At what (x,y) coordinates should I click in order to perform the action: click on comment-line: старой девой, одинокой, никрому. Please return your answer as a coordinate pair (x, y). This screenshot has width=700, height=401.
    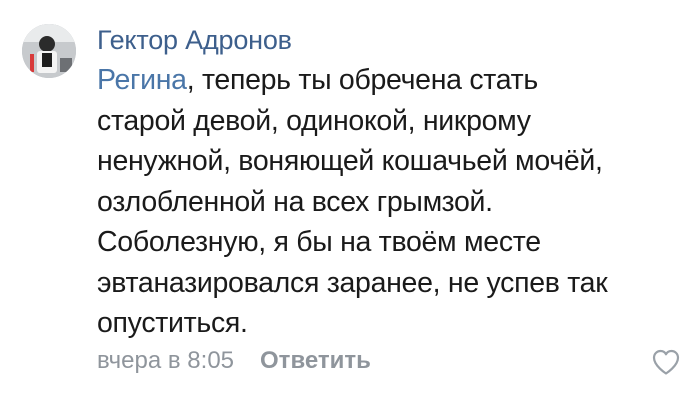
    Looking at the image, I should click on (314, 120).